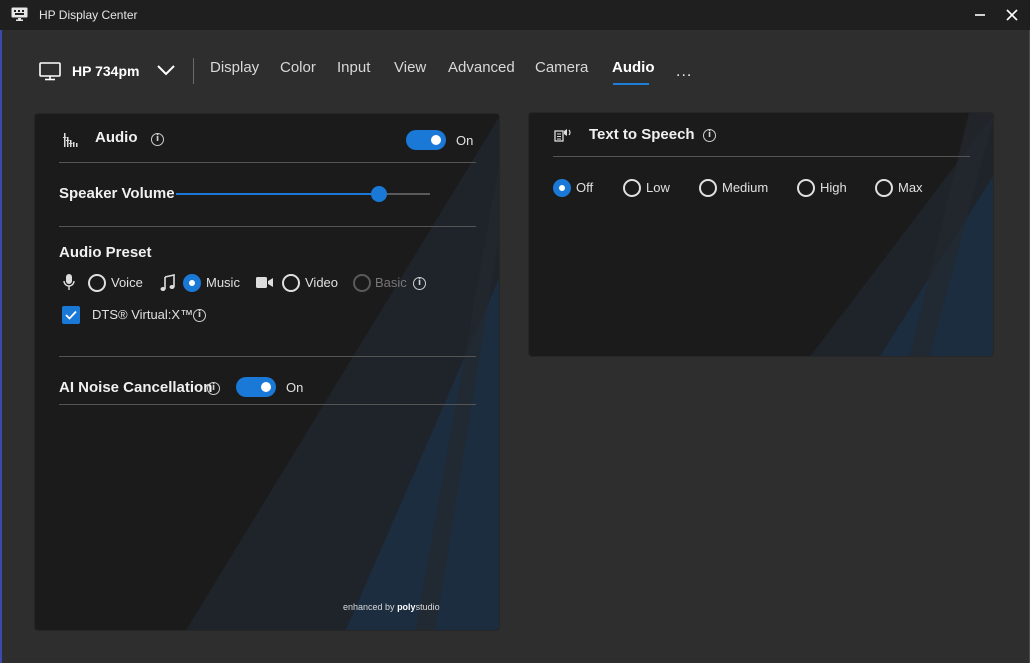 The width and height of the screenshot is (1030, 663). I want to click on preset-music-label: Music, so click(223, 282).